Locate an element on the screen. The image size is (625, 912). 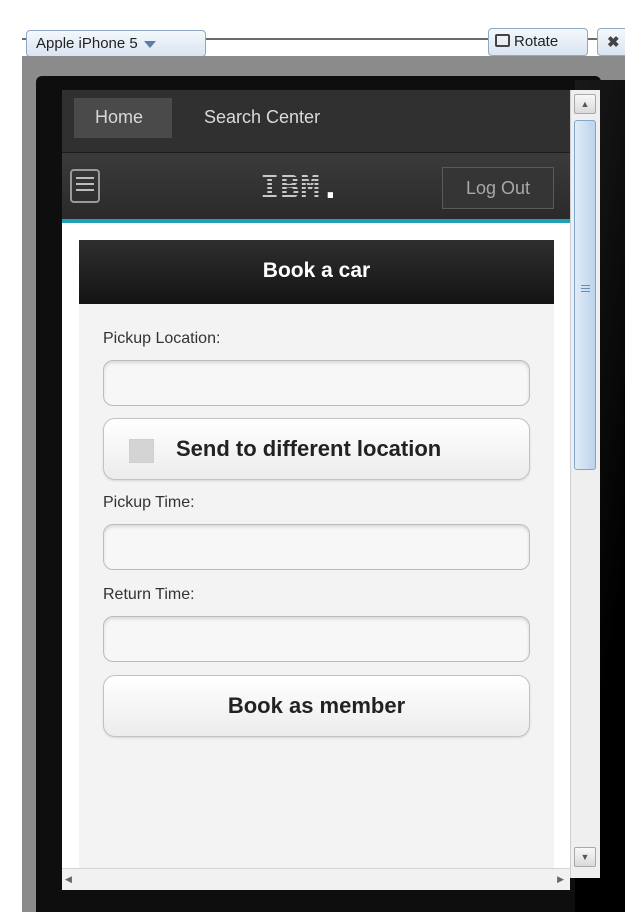
horizontal-scrollbar: ◀ ▶ is located at coordinates (316, 879).